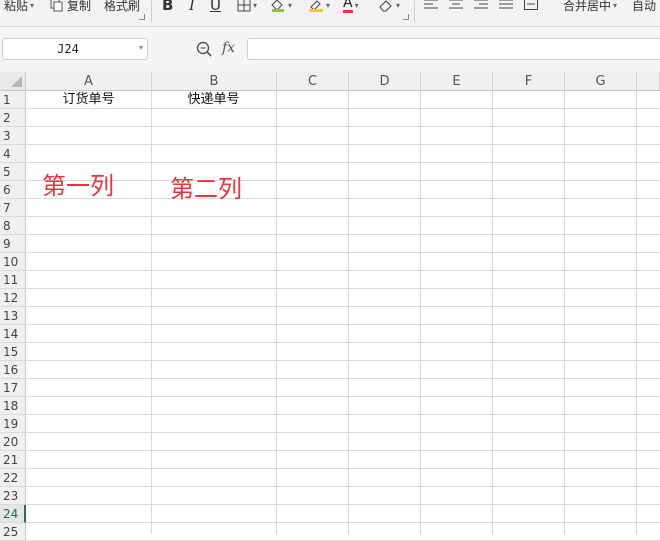 This screenshot has height=541, width=660. I want to click on merge-center-label: 合并居中, so click(587, 6).